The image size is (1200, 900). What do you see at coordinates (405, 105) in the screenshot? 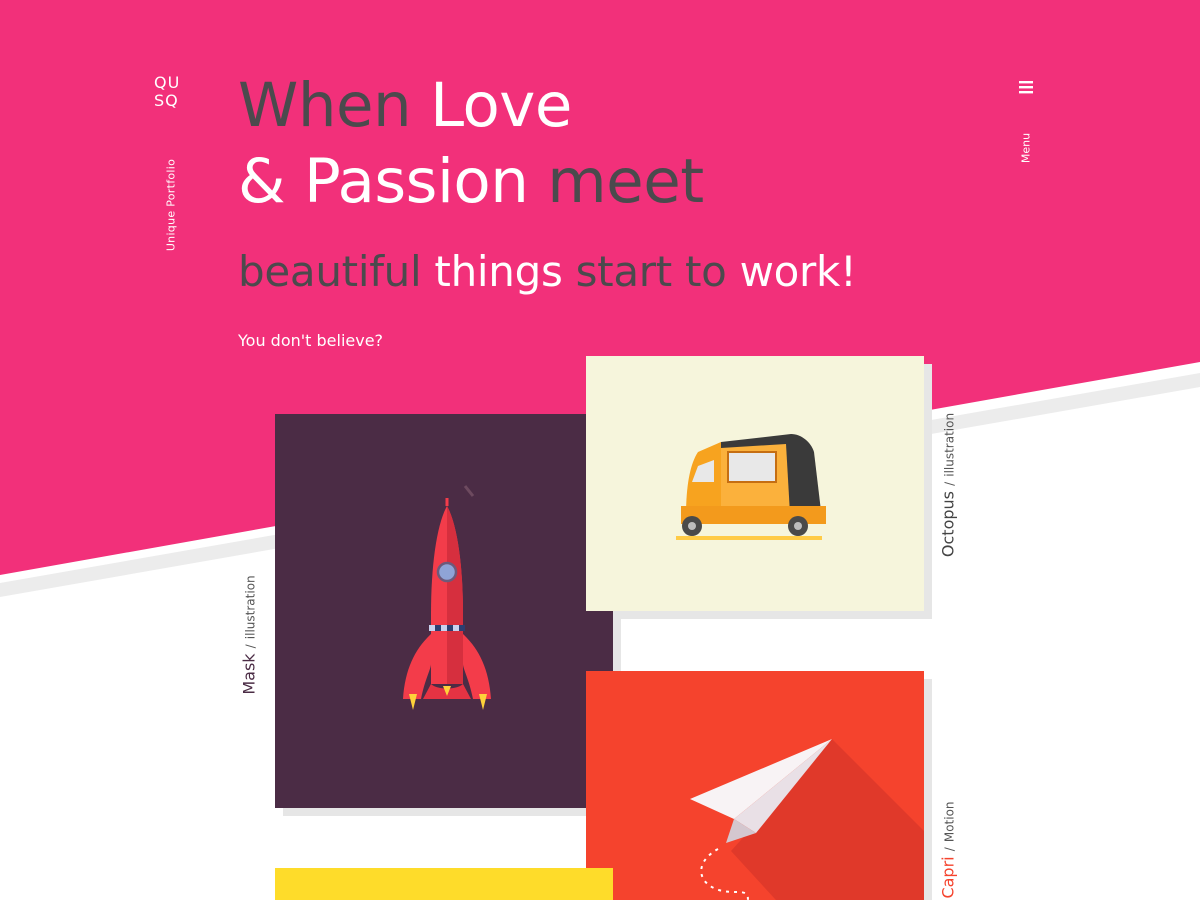
I see `hero-line-1: When Love` at bounding box center [405, 105].